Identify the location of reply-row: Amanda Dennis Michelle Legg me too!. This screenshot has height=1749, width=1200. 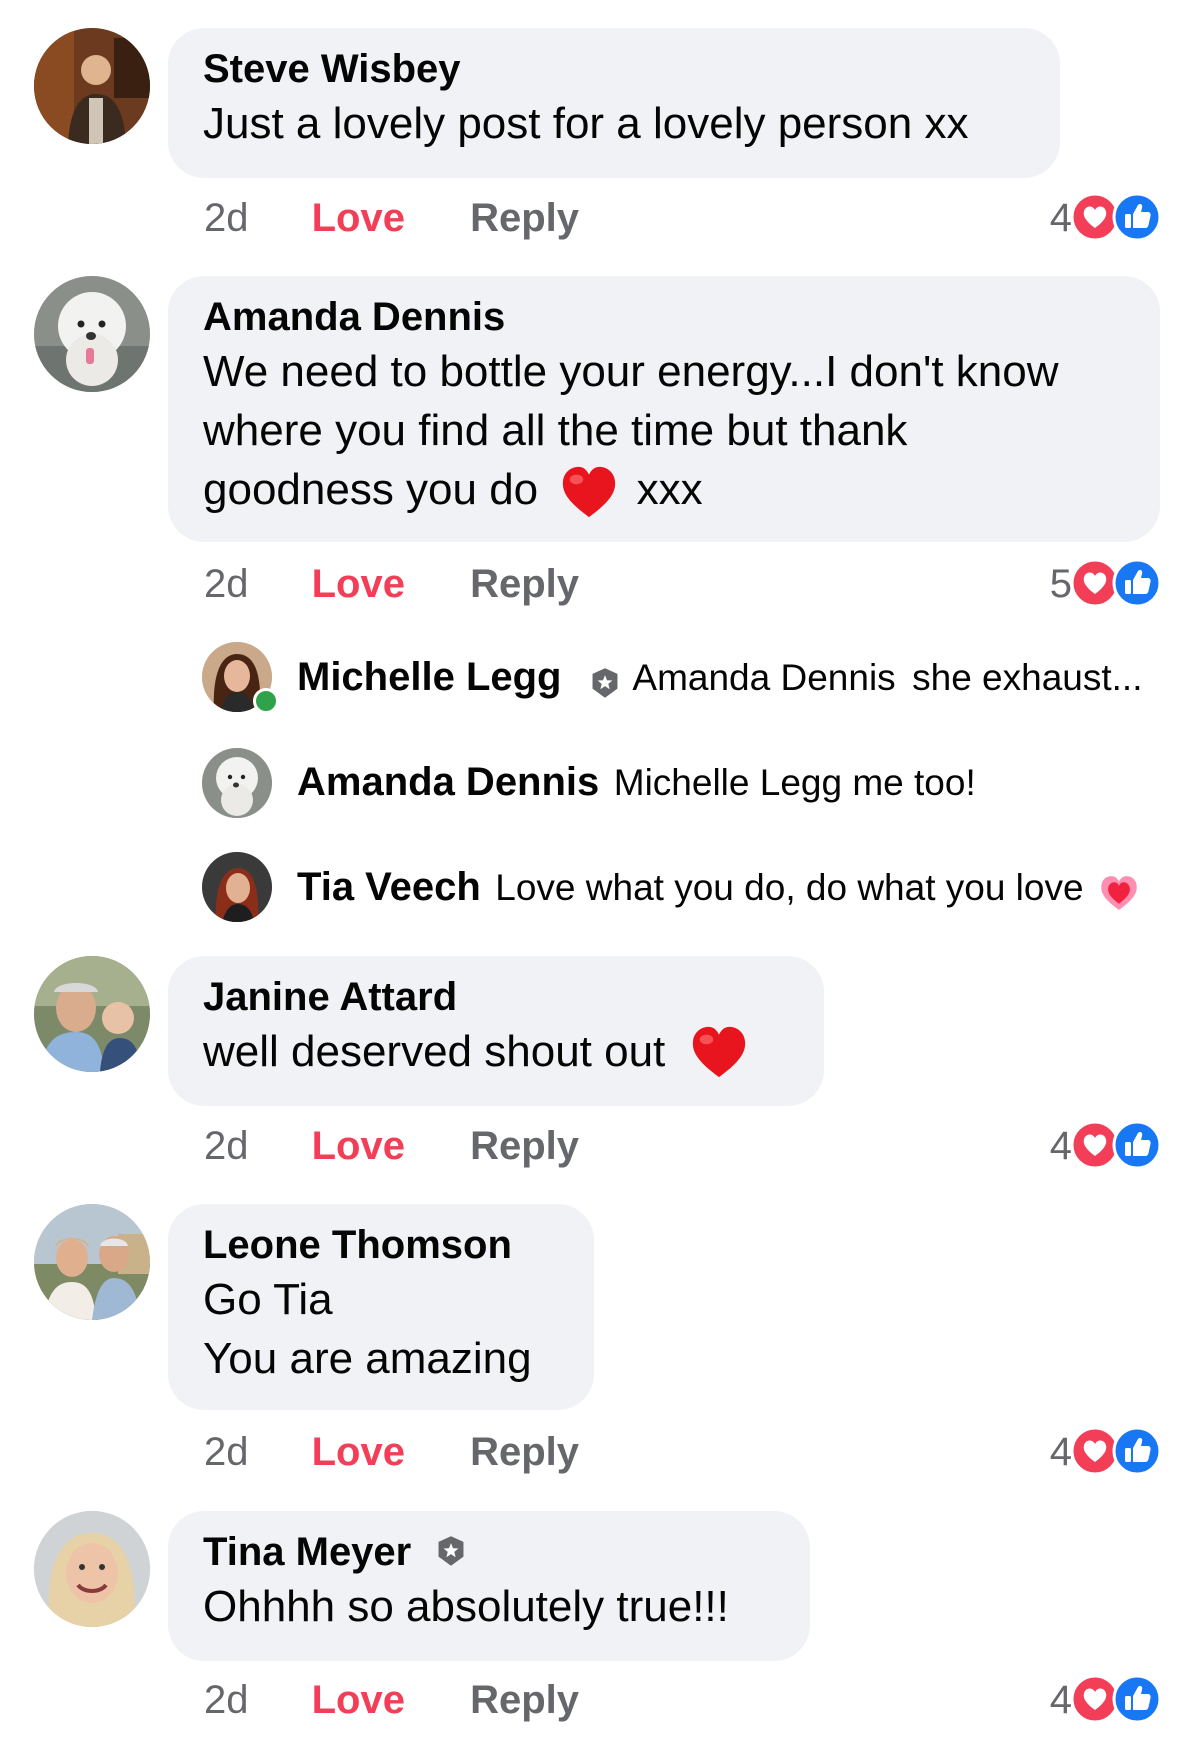
(737, 782).